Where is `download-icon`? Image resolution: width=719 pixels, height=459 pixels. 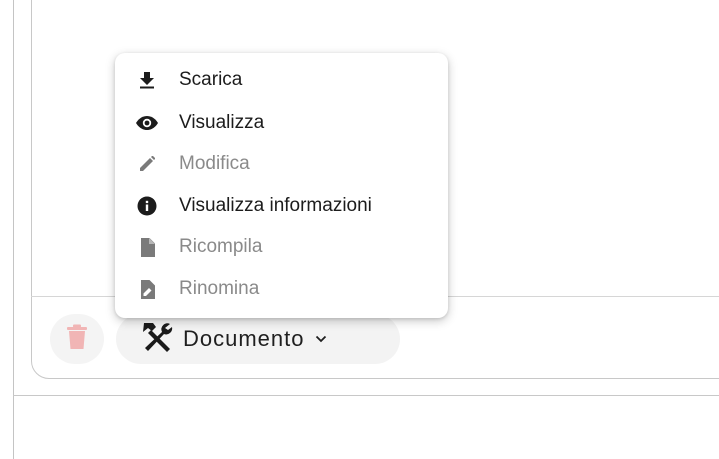 download-icon is located at coordinates (147, 80).